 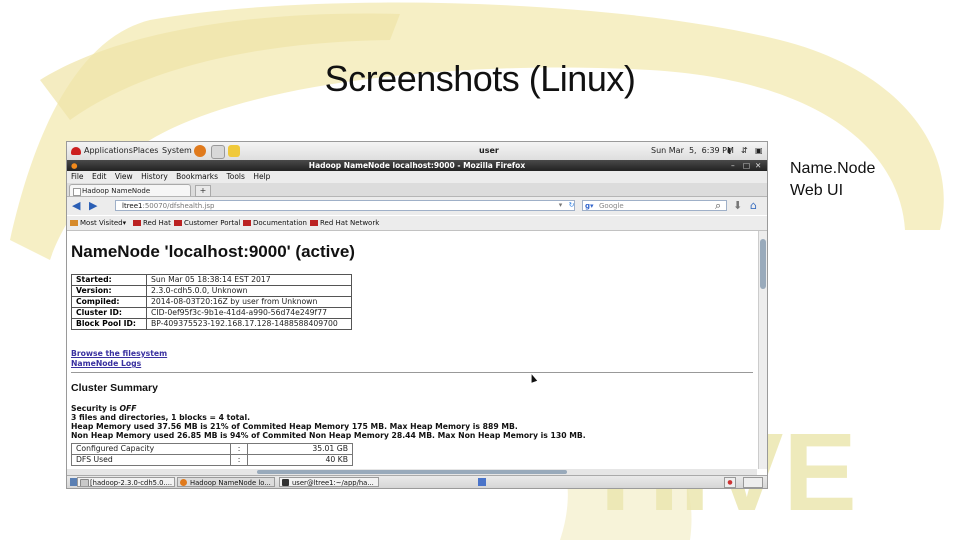 I want to click on menu-tools: Tools, so click(x=235, y=176).